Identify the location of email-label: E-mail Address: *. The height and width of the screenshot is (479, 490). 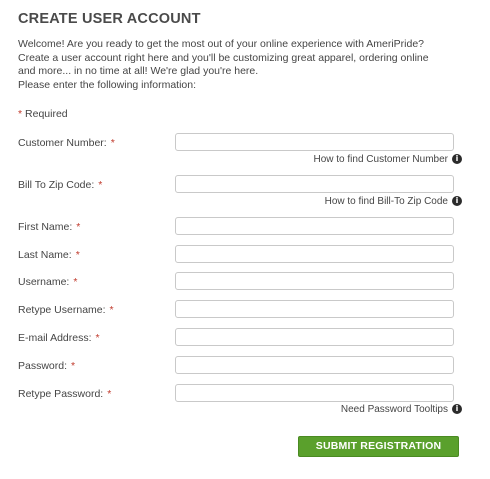
(59, 338).